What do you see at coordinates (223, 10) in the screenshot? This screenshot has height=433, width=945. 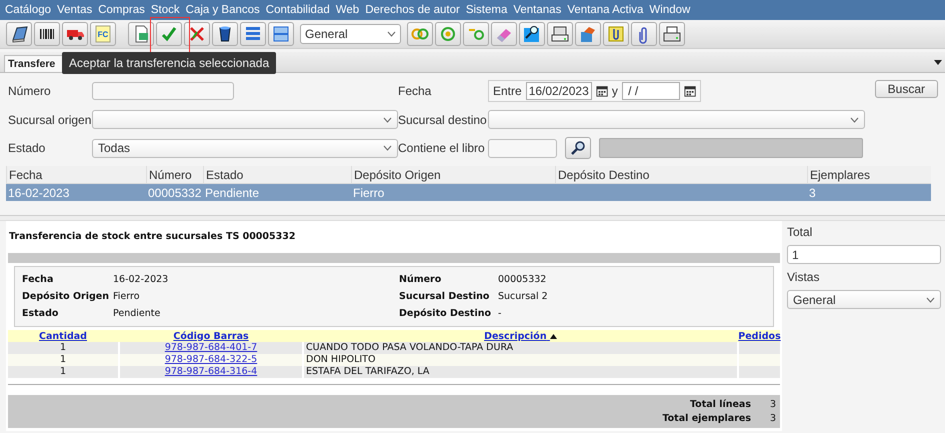 I see `menu-item: Caja y Bancos` at bounding box center [223, 10].